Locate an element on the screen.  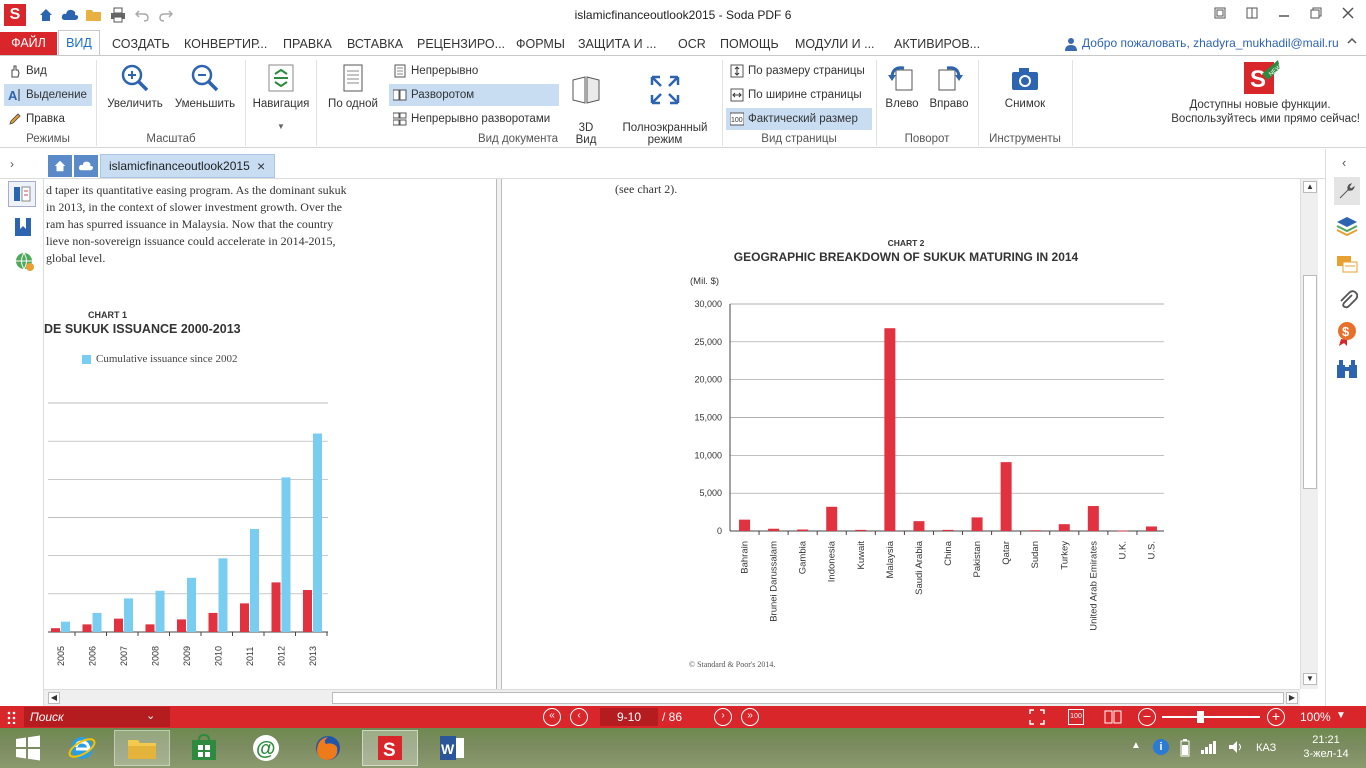
tray-expand-icon: ▲ is located at coordinates (1136, 745).